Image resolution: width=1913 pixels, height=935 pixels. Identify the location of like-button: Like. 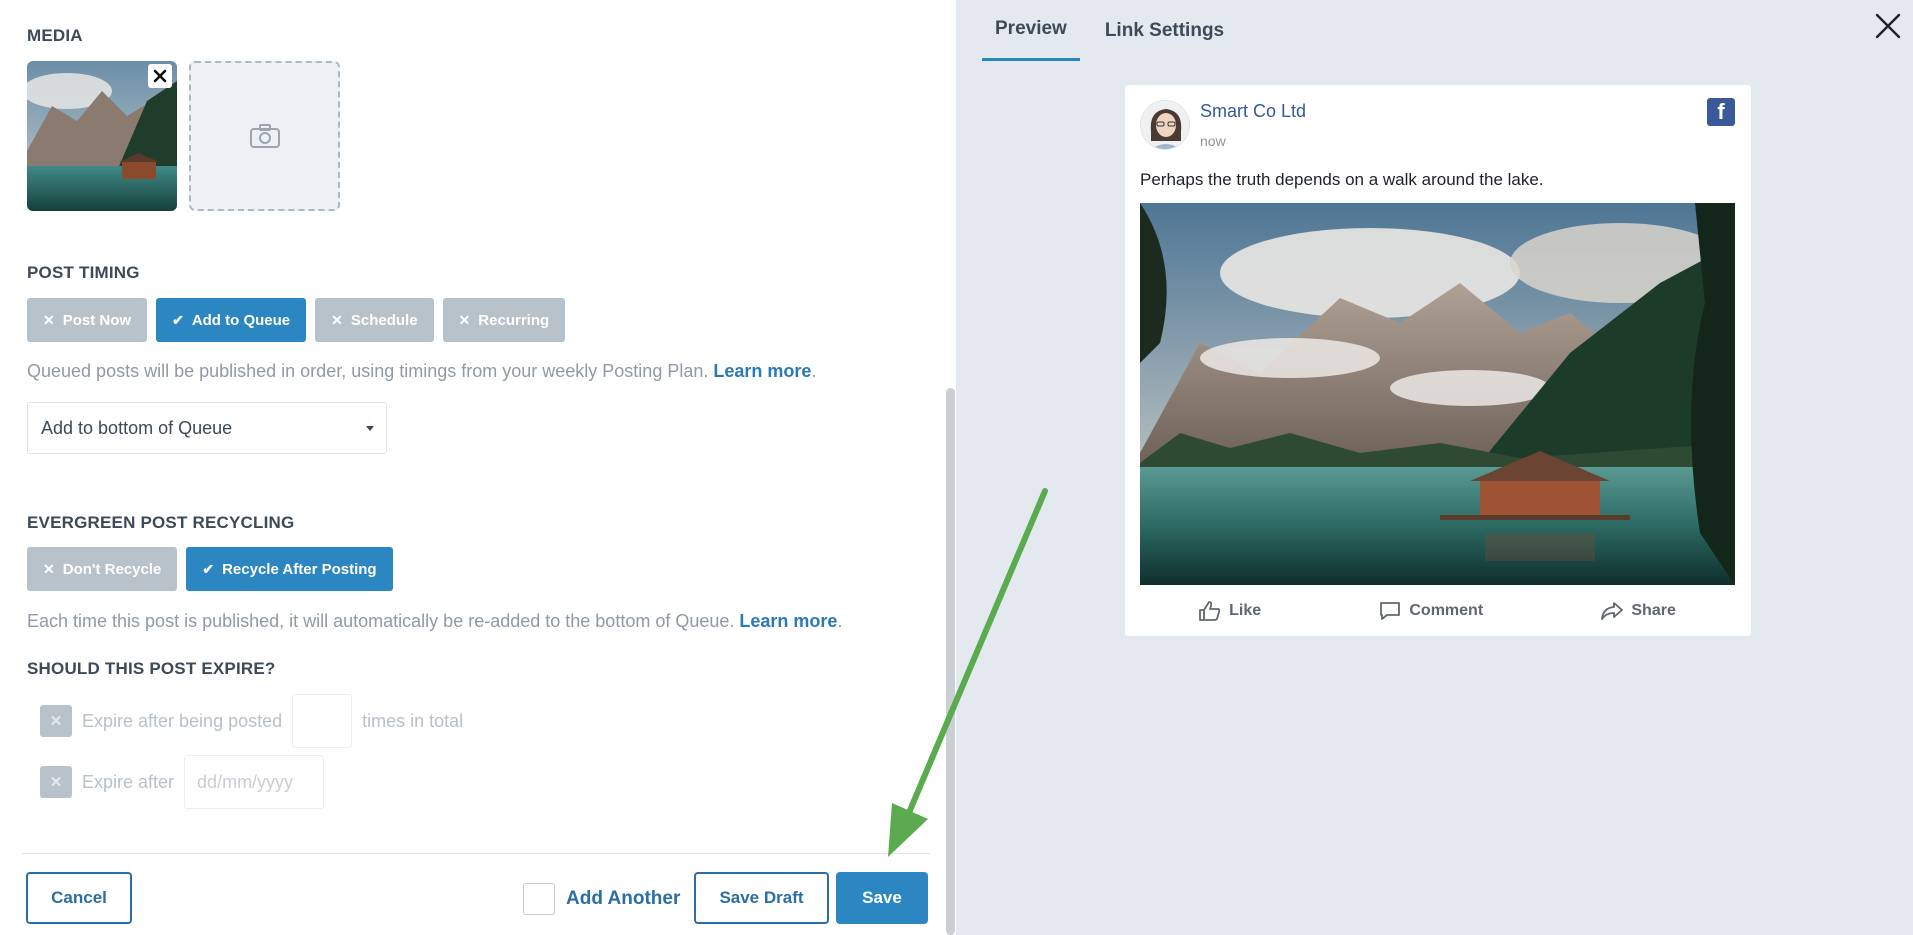
(1230, 611).